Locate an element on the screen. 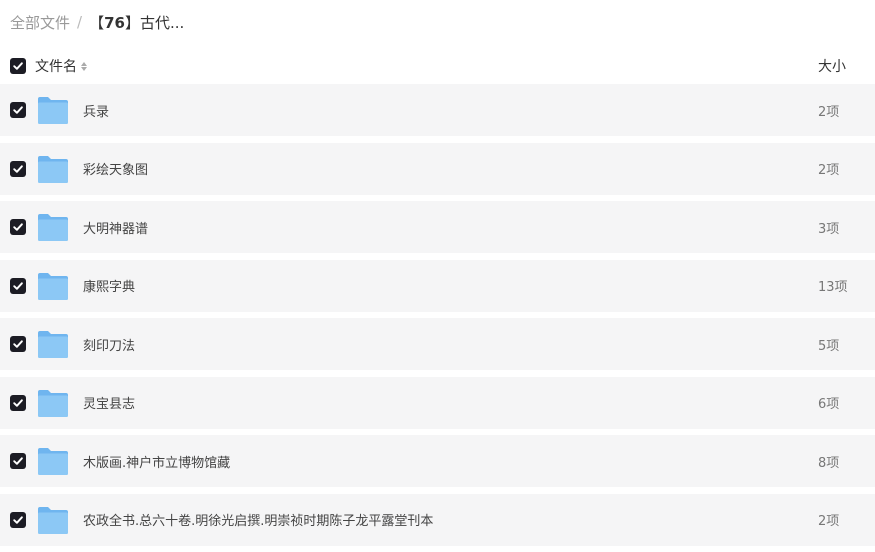 This screenshot has height=552, width=875. name-column-label: 文件名 is located at coordinates (56, 67).